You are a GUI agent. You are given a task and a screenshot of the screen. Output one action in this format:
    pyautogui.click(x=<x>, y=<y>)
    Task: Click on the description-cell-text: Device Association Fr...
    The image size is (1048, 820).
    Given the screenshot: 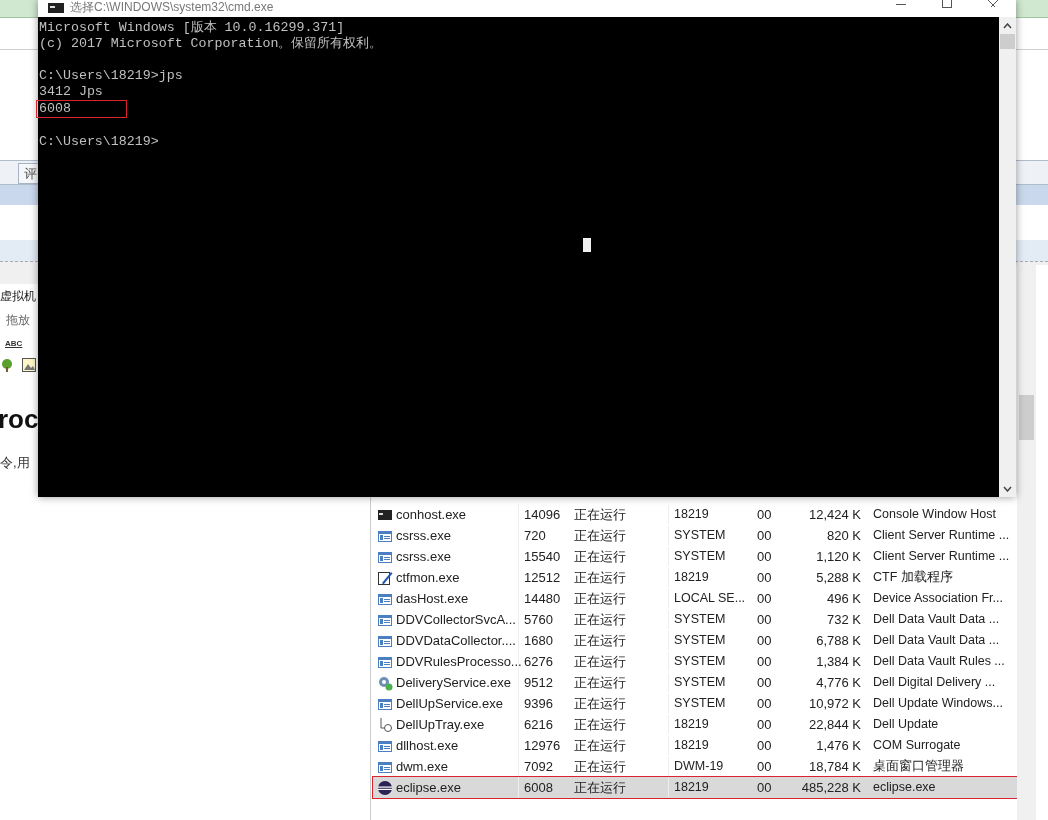 What is the action you would take?
    pyautogui.click(x=938, y=599)
    